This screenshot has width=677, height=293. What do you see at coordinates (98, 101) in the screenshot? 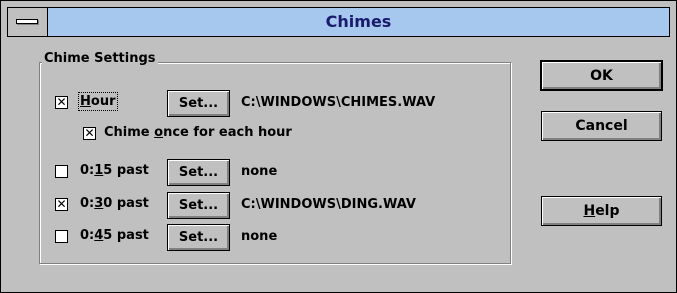
I see `hour-checkbox-label: Hour` at bounding box center [98, 101].